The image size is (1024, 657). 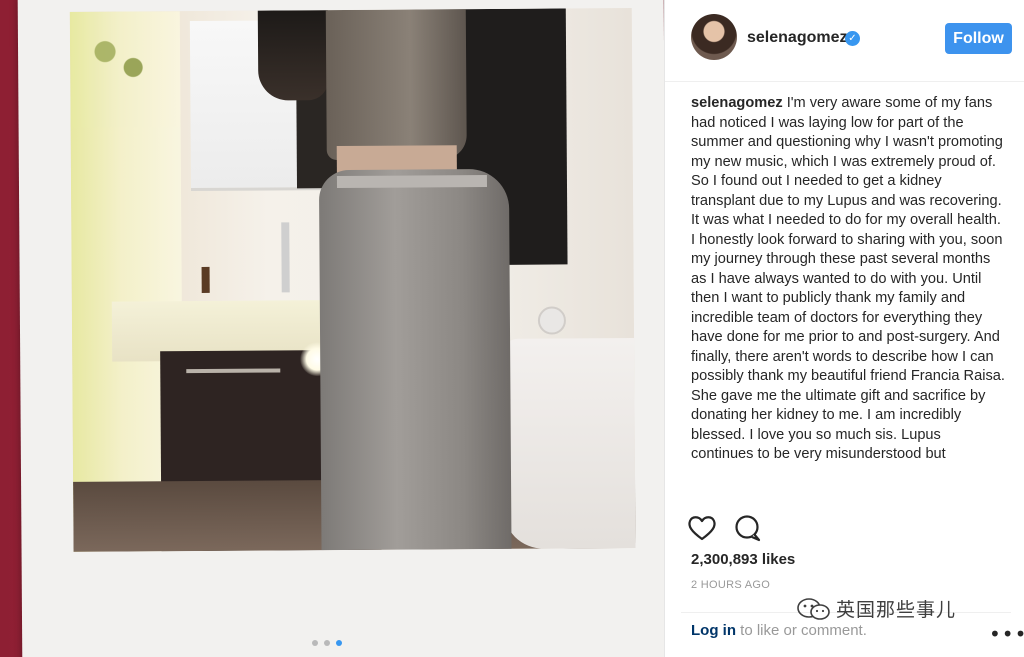 What do you see at coordinates (737, 103) in the screenshot?
I see `caption-username-link: selenagomez` at bounding box center [737, 103].